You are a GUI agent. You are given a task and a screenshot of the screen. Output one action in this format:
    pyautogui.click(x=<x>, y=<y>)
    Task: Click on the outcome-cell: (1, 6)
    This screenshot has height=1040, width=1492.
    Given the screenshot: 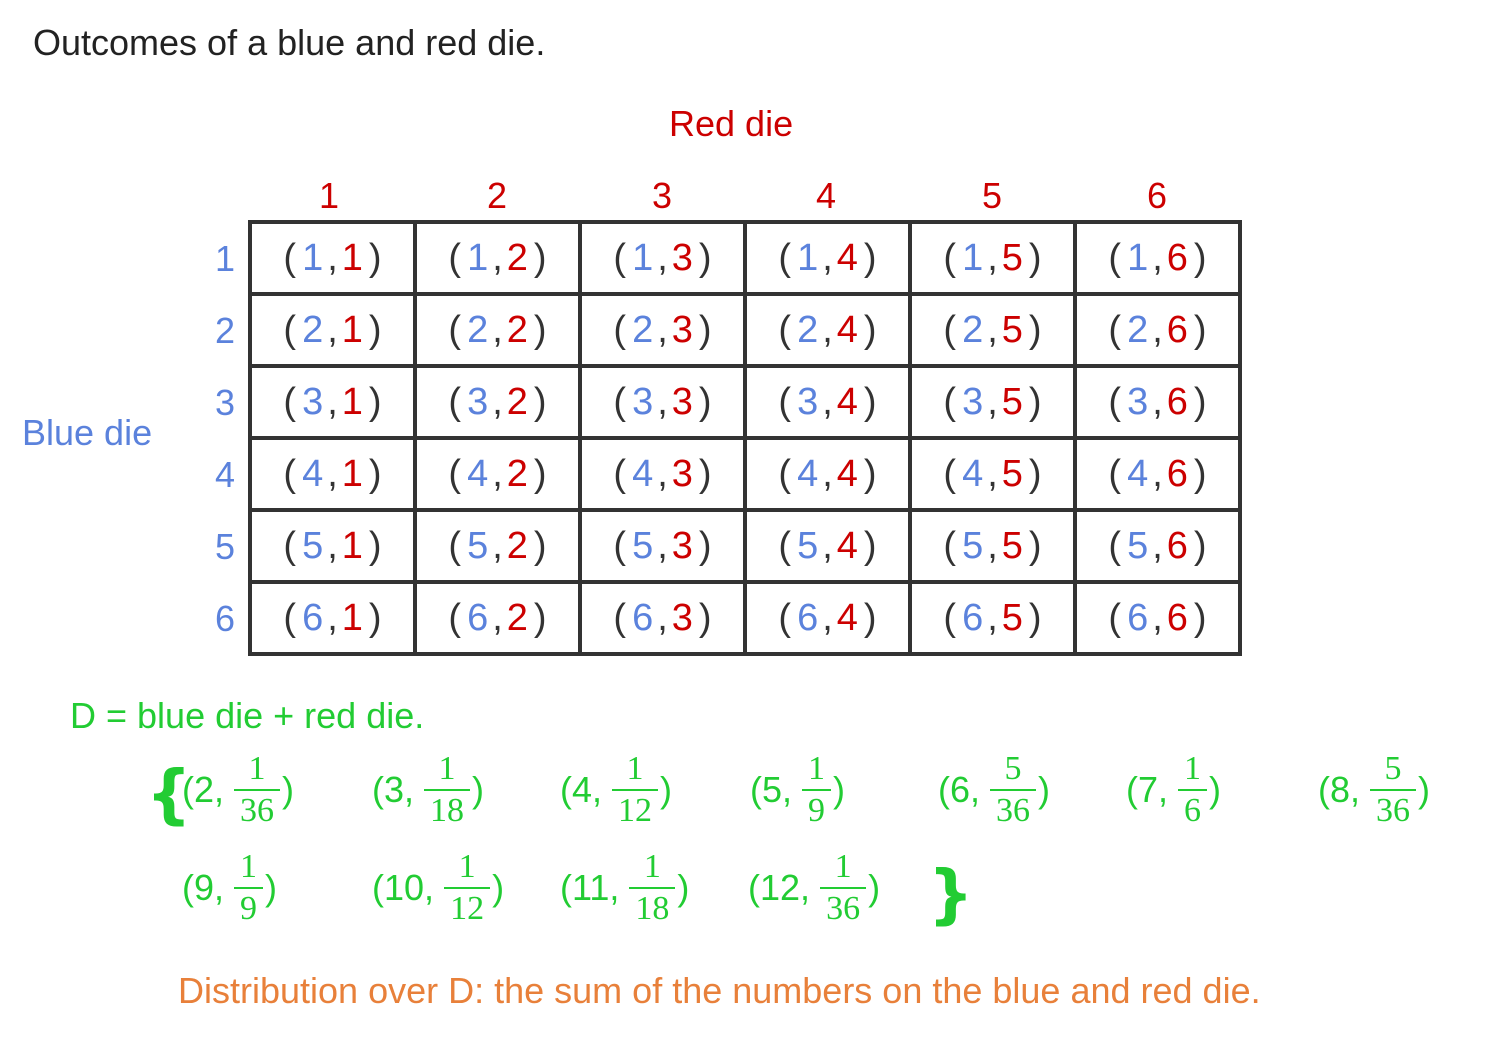 What is the action you would take?
    pyautogui.click(x=1157, y=258)
    